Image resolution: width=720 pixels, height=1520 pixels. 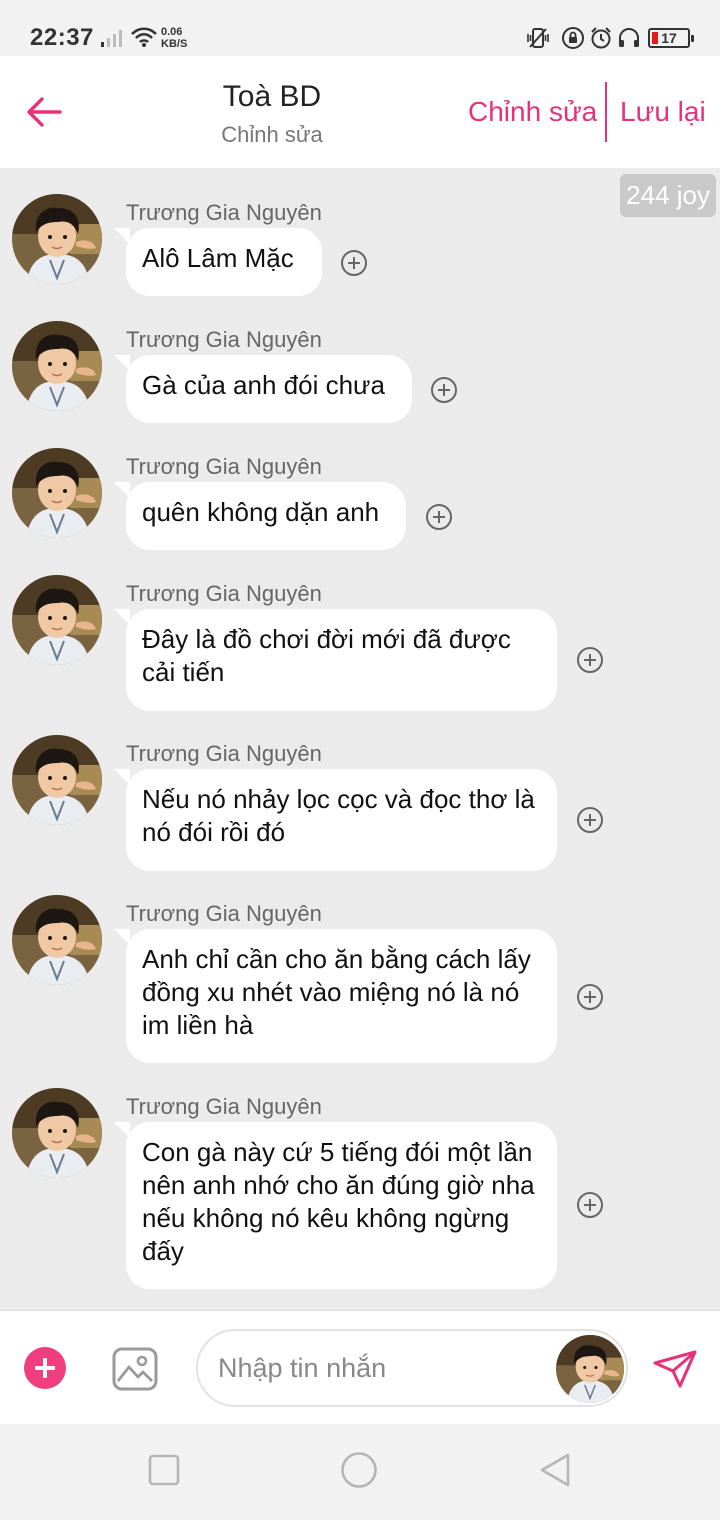 I want to click on battery-level: 17, so click(x=669, y=38).